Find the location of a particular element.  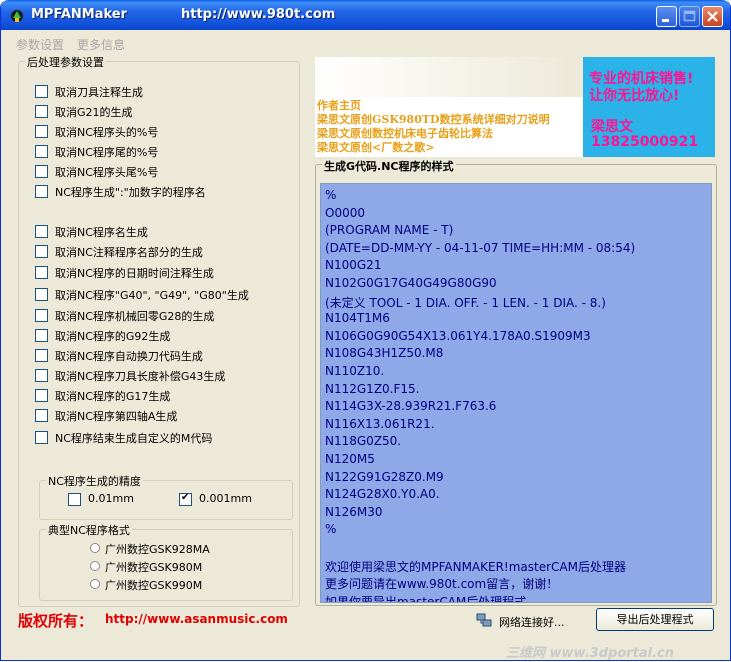

network-icon is located at coordinates (484, 620).